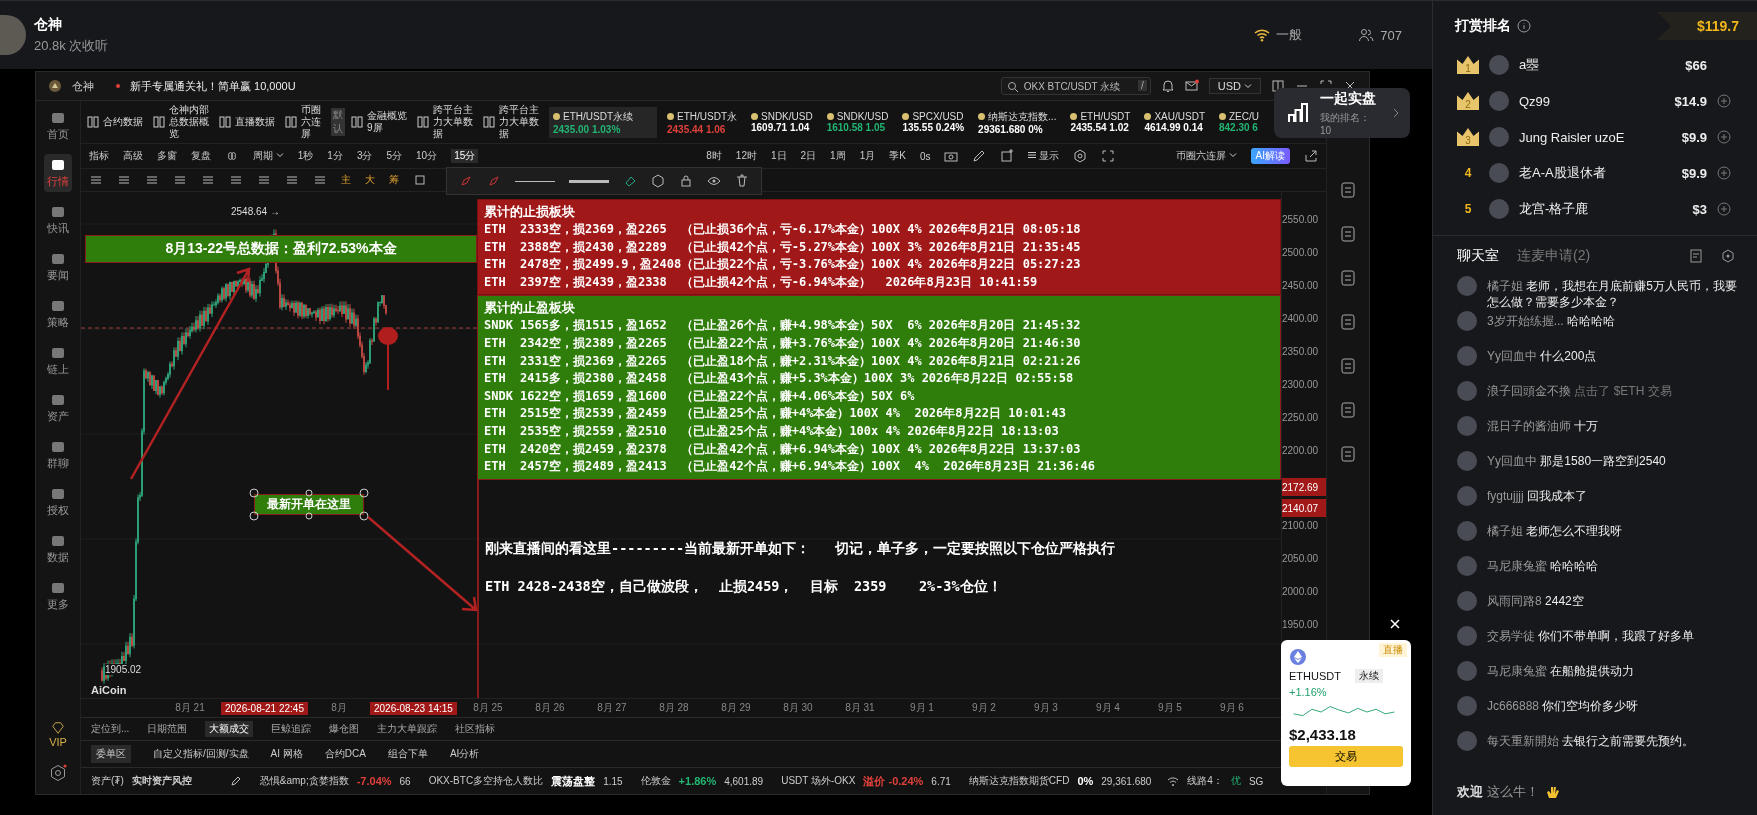 The width and height of the screenshot is (1757, 815). What do you see at coordinates (161, 781) in the screenshot?
I see `risk-label: 实时资产风控` at bounding box center [161, 781].